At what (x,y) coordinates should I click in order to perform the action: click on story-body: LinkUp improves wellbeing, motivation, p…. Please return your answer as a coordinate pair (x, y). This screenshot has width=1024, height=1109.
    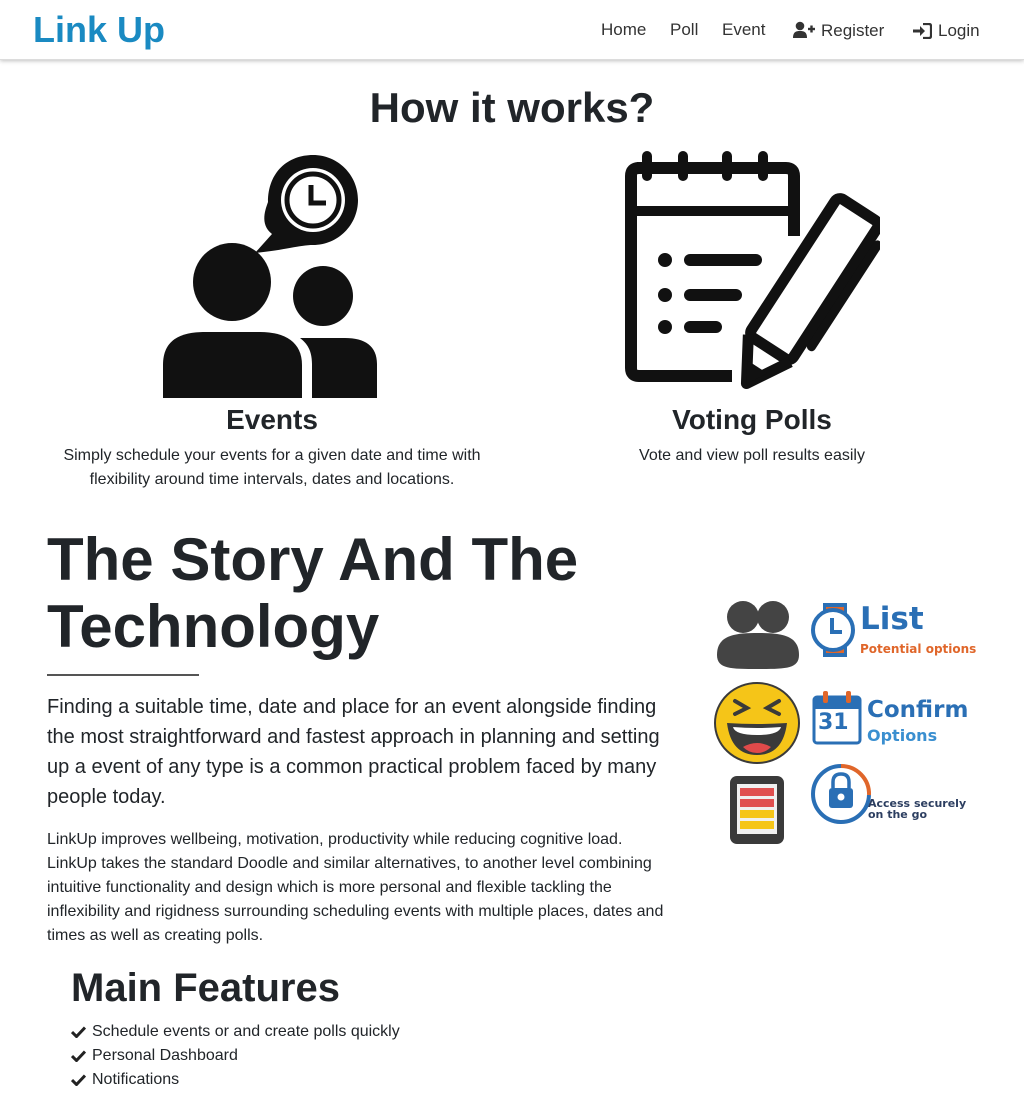
    Looking at the image, I should click on (355, 887).